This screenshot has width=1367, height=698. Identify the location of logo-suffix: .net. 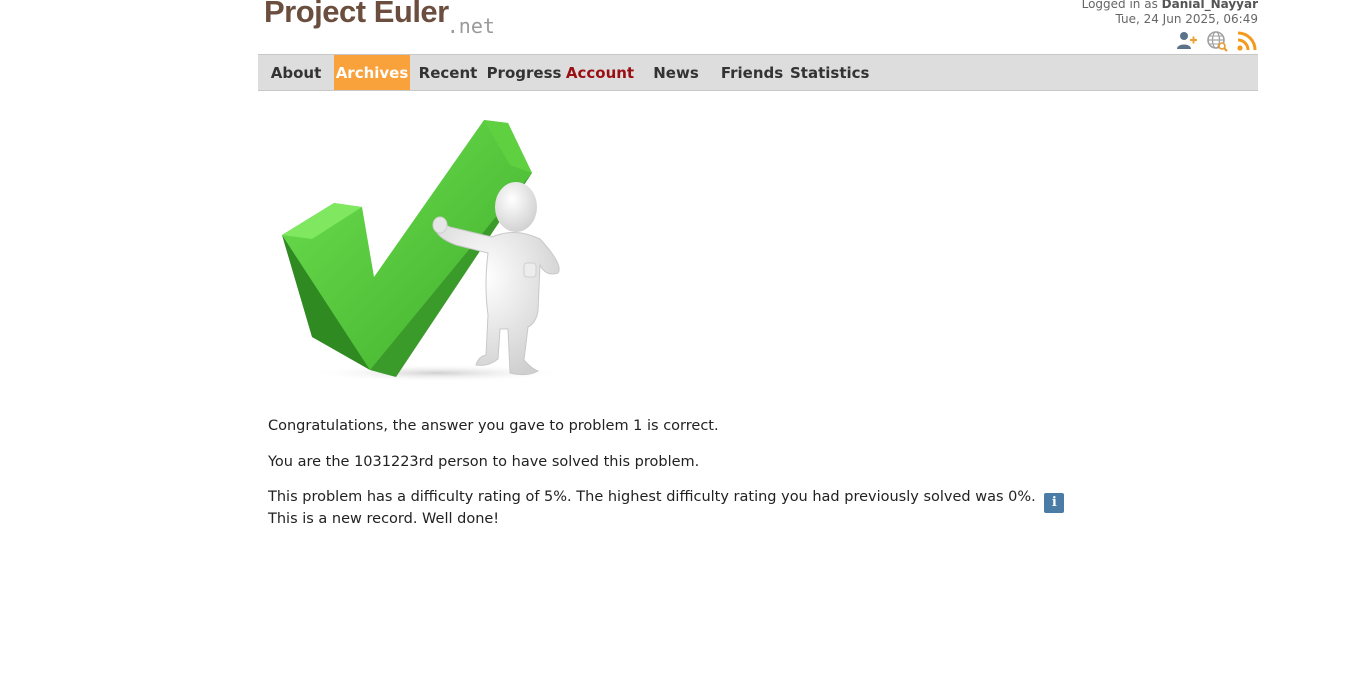
(470, 26).